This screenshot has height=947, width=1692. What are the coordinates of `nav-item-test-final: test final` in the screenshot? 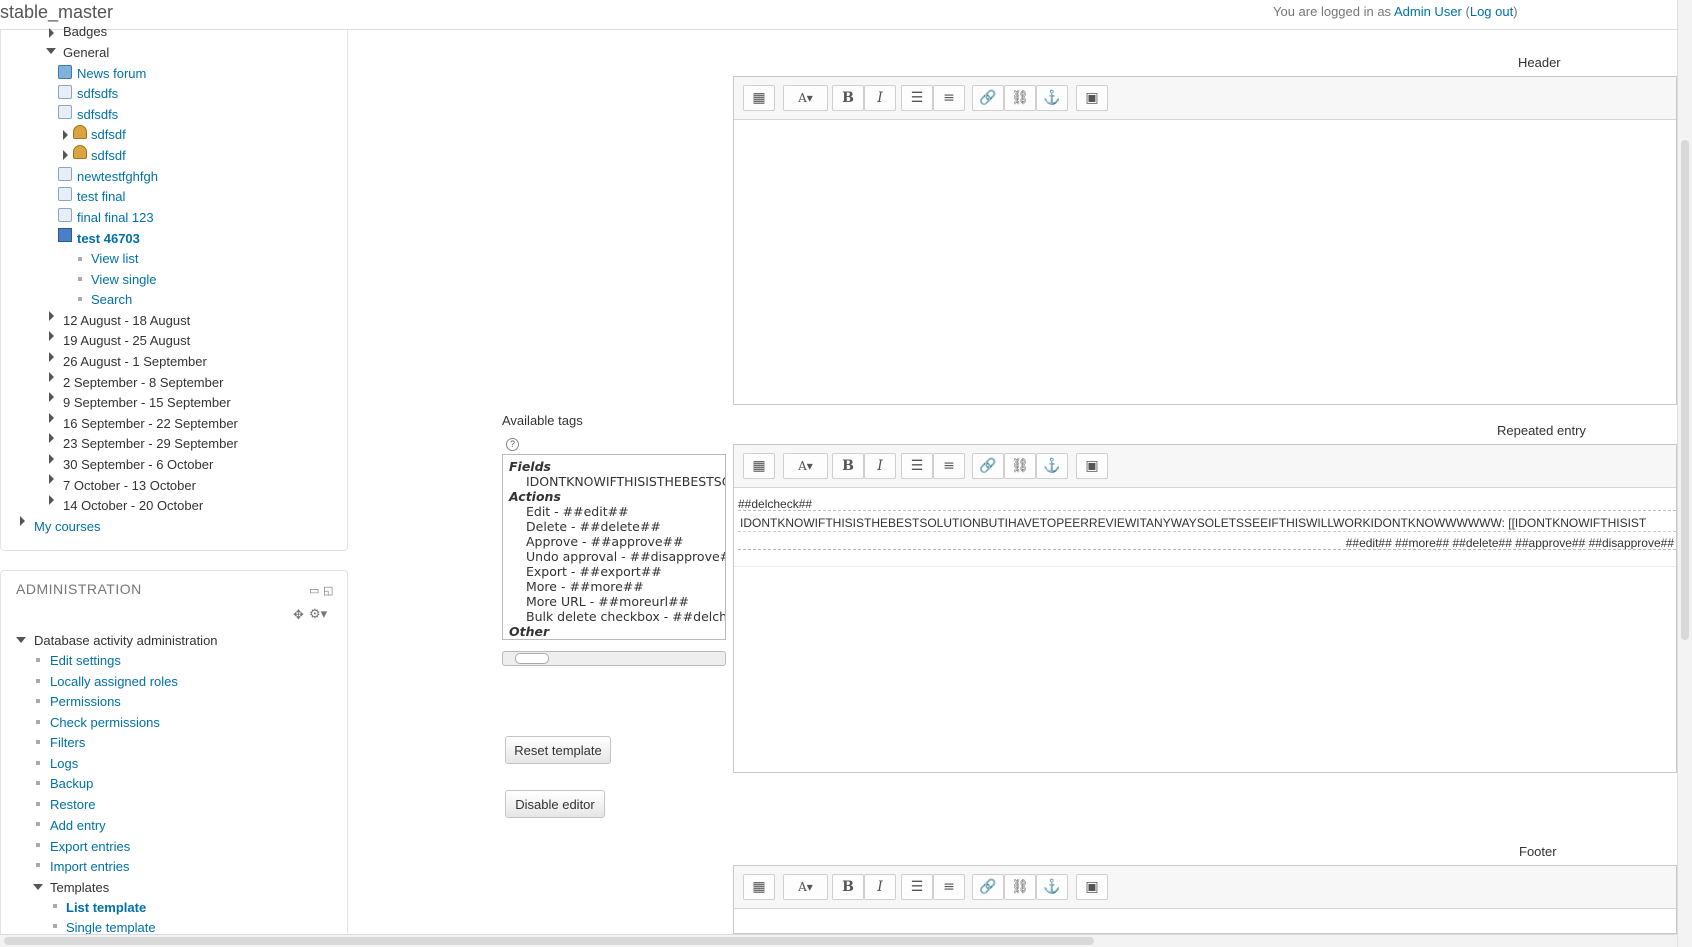 It's located at (101, 197).